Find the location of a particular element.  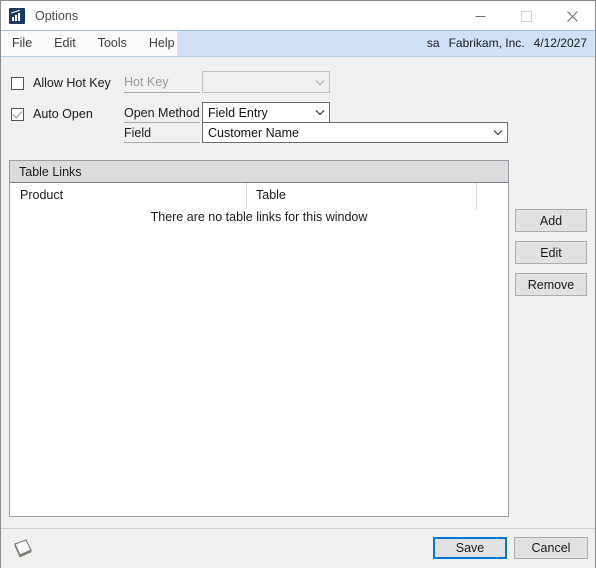

allow-hot-key-checkbox-row: Allow Hot Key is located at coordinates (61, 83).